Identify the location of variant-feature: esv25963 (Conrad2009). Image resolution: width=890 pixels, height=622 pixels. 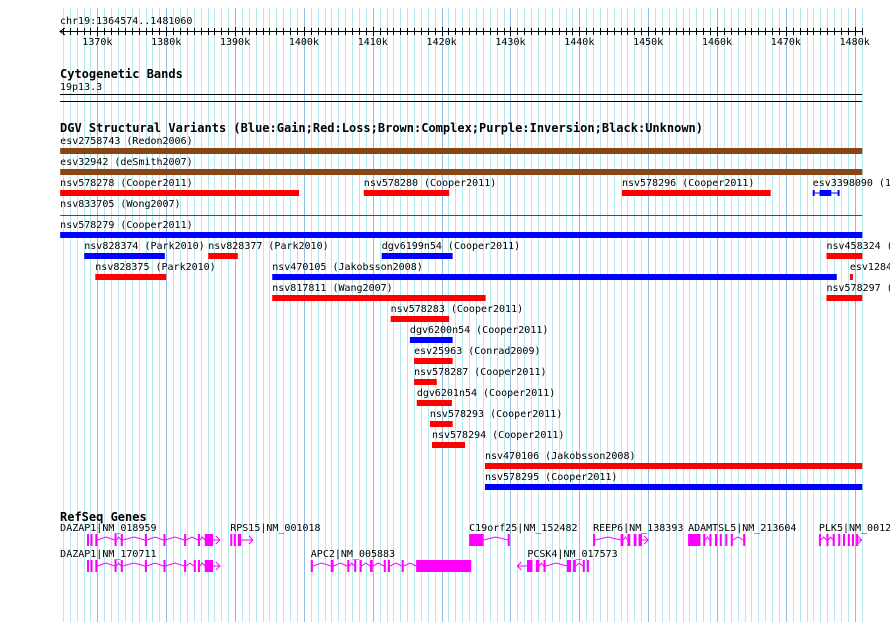
(477, 355).